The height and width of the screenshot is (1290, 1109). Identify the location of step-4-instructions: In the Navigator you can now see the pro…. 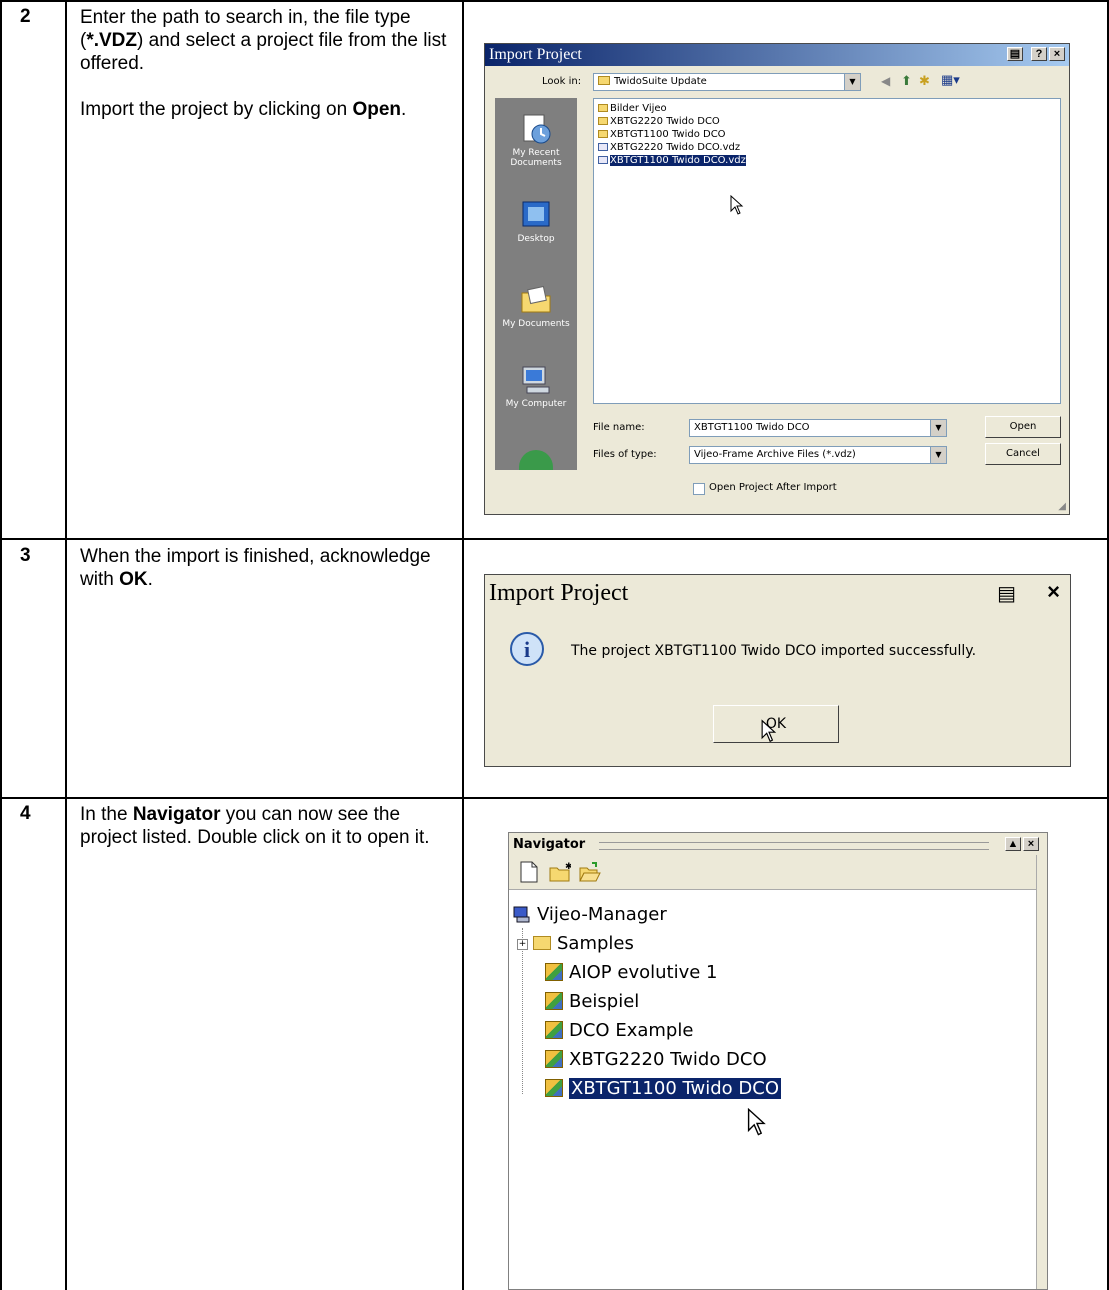
(255, 826).